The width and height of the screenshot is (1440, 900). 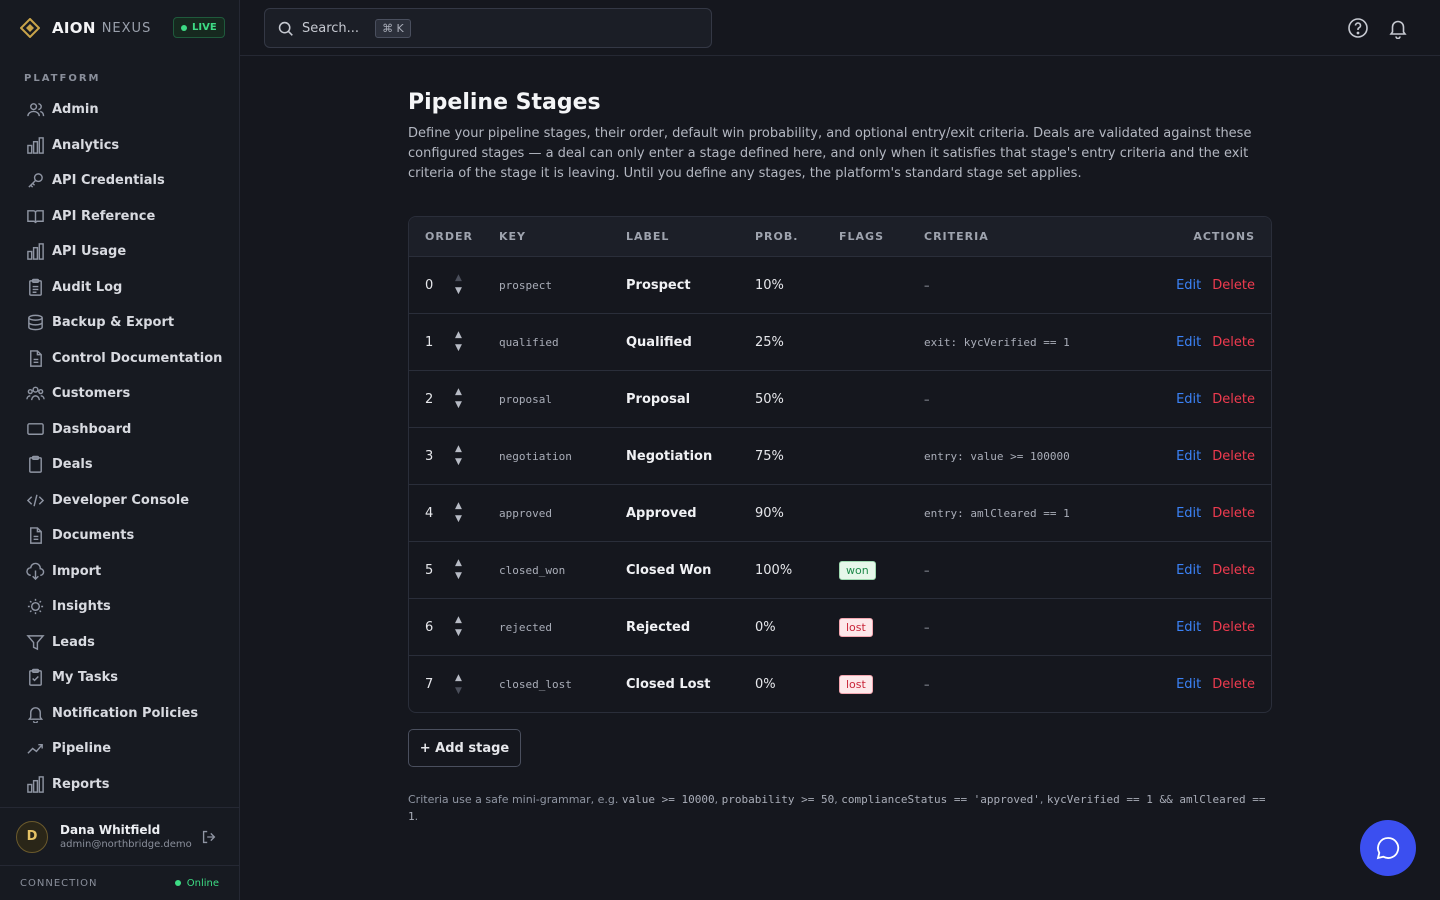 I want to click on footnote-example-3: complianceStatus == 'approved', so click(x=940, y=799).